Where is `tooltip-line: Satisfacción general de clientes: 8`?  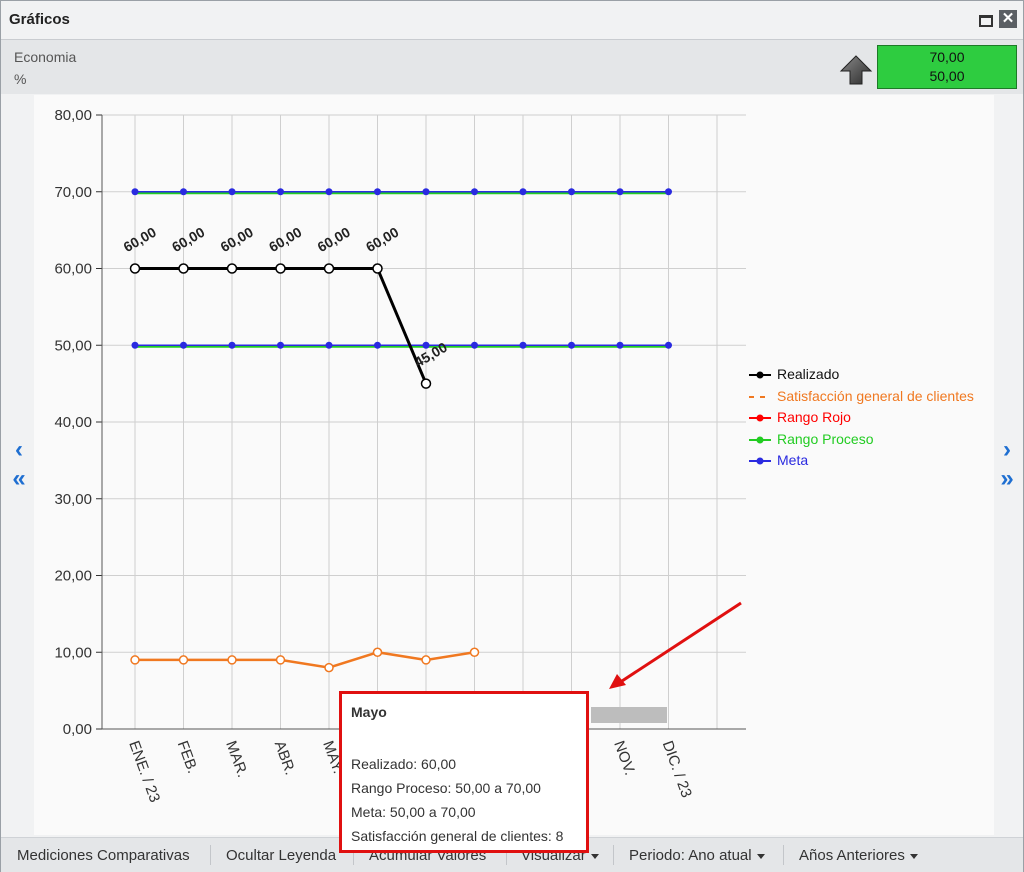
tooltip-line: Satisfacción general de clientes: 8 is located at coordinates (457, 836).